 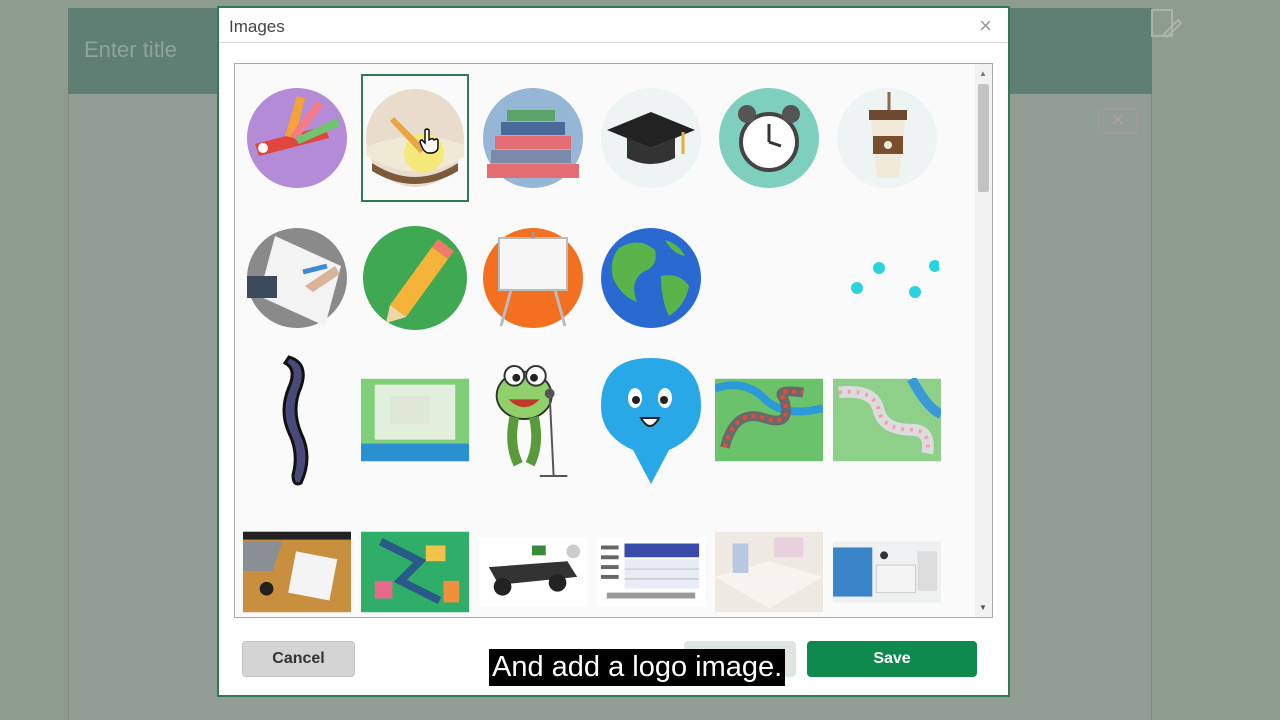 I want to click on scroll-down-icon: ▼, so click(x=983, y=607).